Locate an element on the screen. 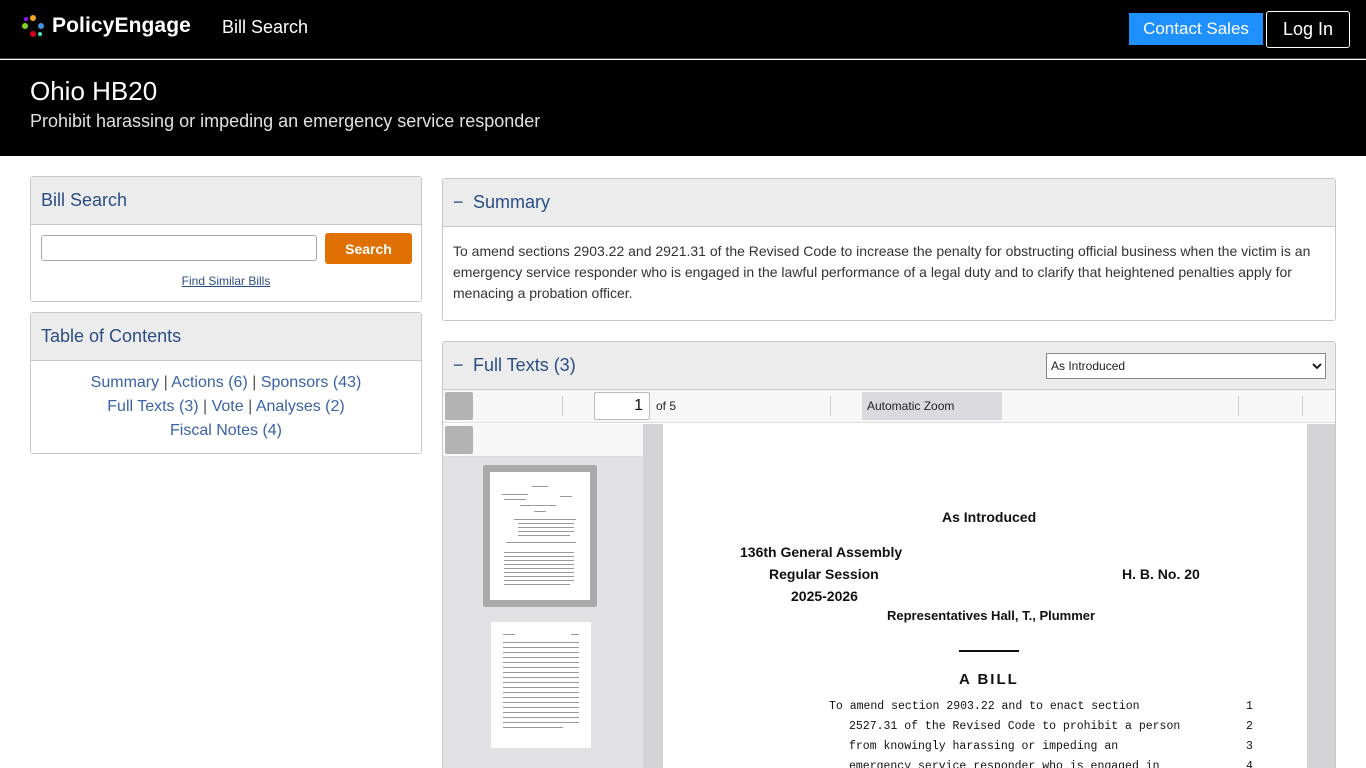 The width and height of the screenshot is (1366, 768). find-similar-bills-link: Find Similar Bills is located at coordinates (226, 281).